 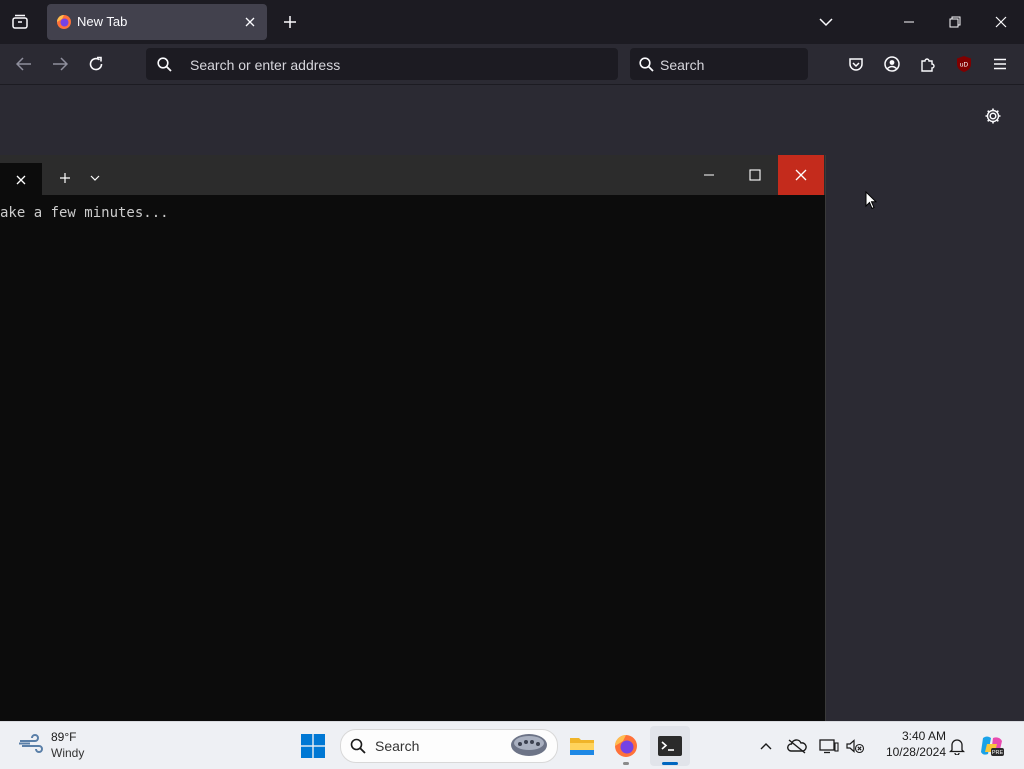 I want to click on search-highlight-icon, so click(x=529, y=745).